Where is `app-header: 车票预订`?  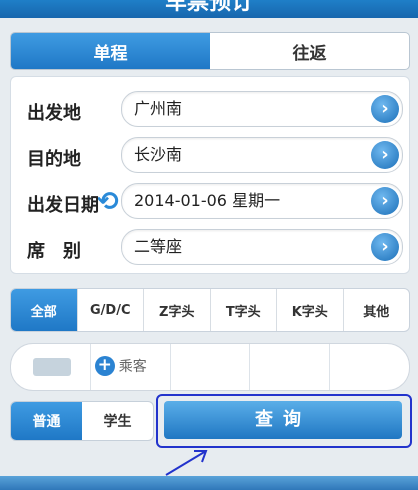
app-header: 车票预订 is located at coordinates (209, 9).